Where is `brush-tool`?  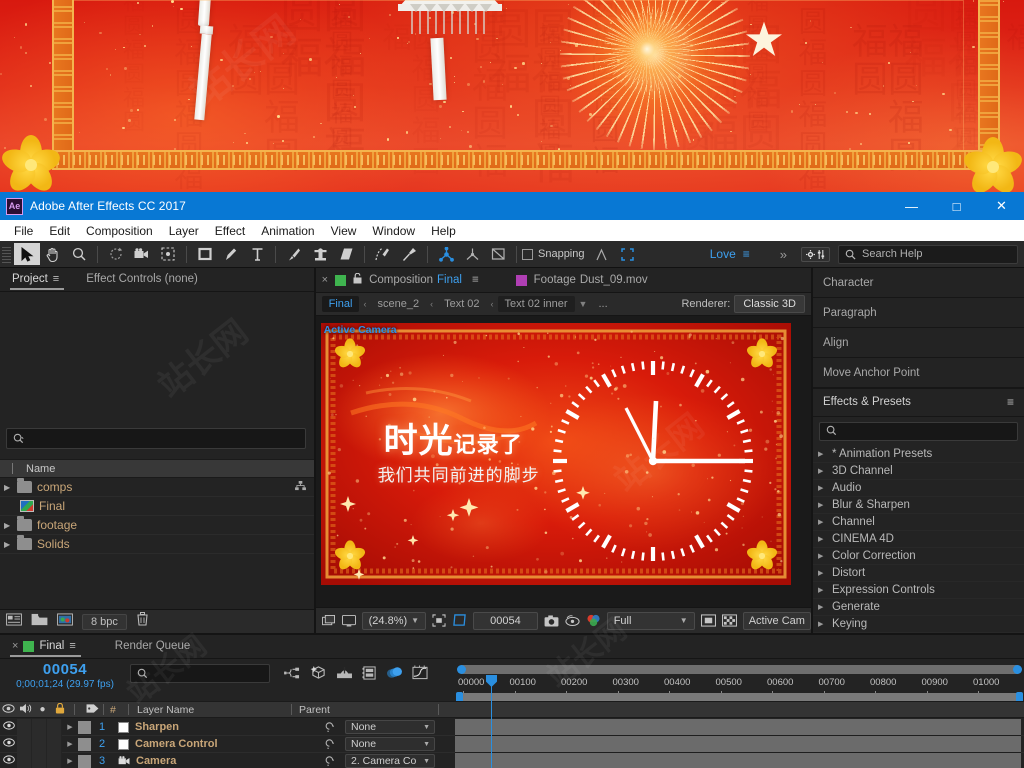 brush-tool is located at coordinates (294, 254).